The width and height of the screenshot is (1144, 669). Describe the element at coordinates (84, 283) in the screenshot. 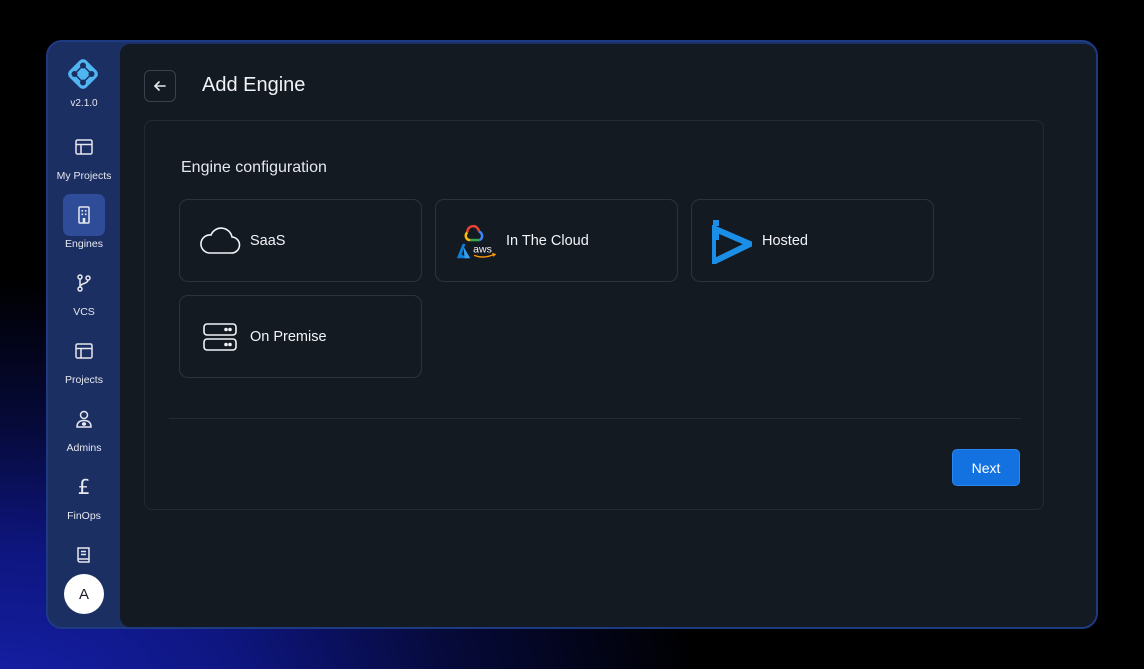

I see `git-branch-icon` at that location.